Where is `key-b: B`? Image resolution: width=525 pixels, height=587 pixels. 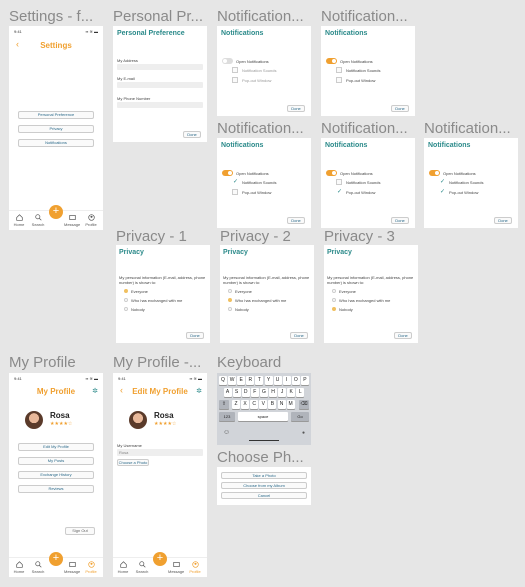 key-b: B is located at coordinates (272, 404).